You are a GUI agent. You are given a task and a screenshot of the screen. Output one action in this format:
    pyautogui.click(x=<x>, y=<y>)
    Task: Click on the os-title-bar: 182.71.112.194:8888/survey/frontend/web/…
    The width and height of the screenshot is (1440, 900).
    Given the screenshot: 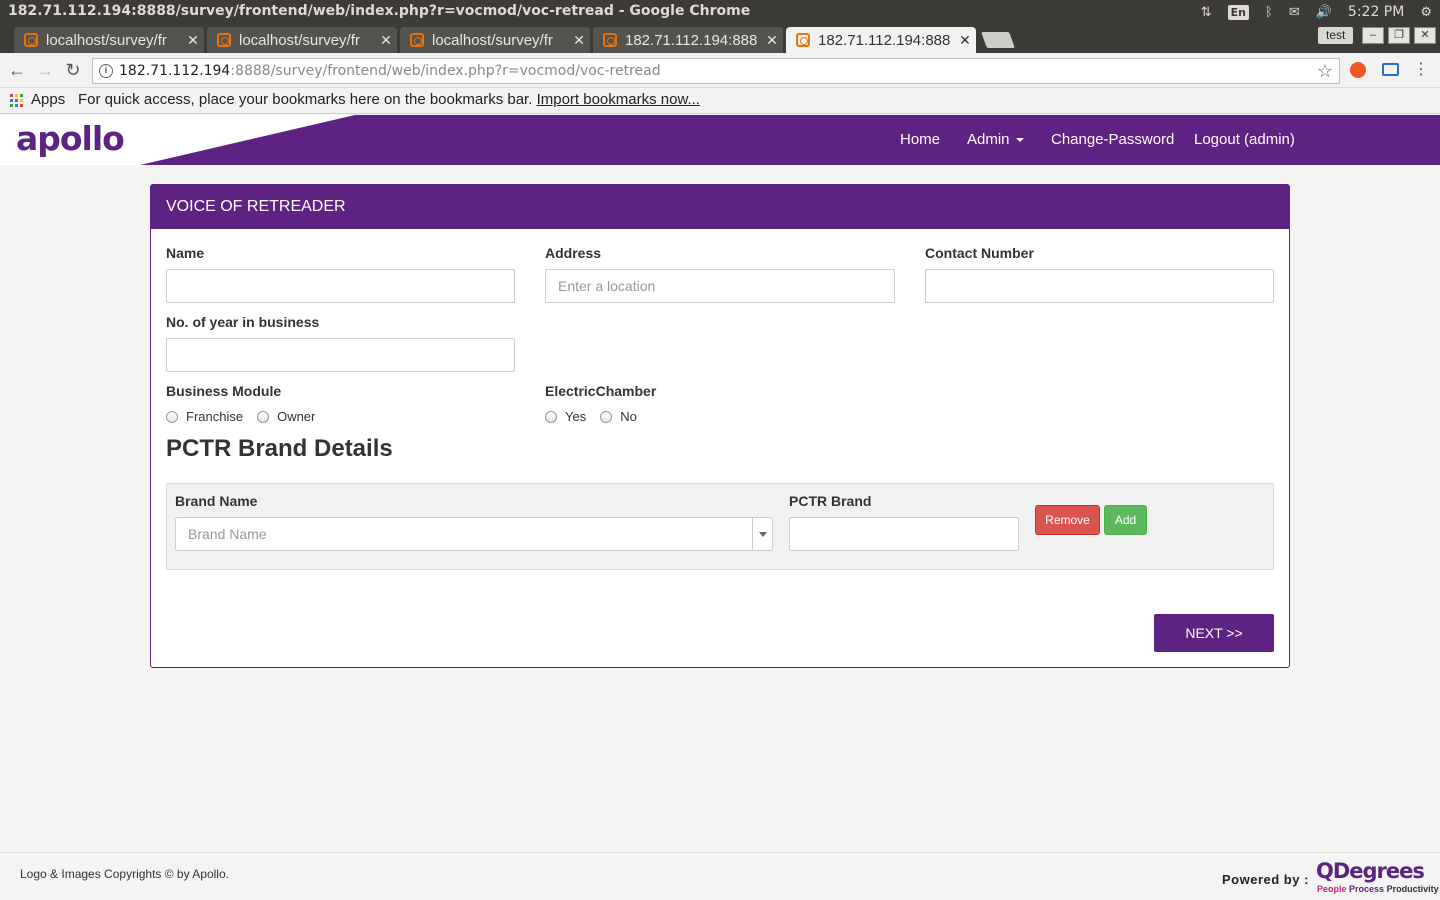 What is the action you would take?
    pyautogui.click(x=720, y=12)
    